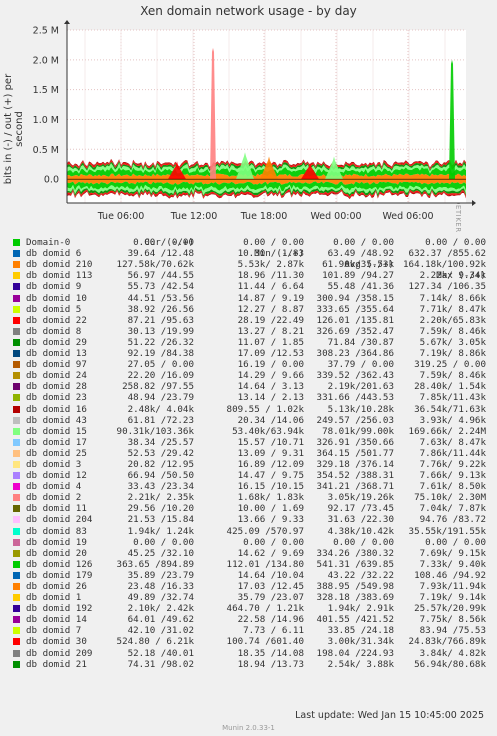  I want to click on legend-cur: 35.89 /23.79, so click(160, 575).